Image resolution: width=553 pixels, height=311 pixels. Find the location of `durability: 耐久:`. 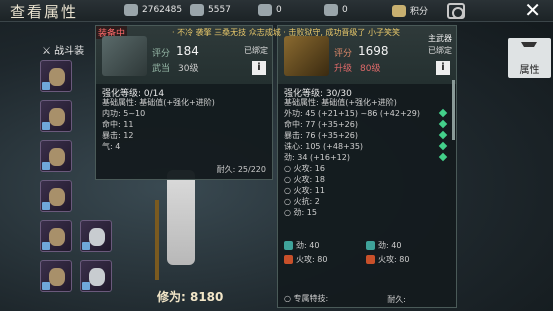

durability: 耐久: is located at coordinates (396, 299).